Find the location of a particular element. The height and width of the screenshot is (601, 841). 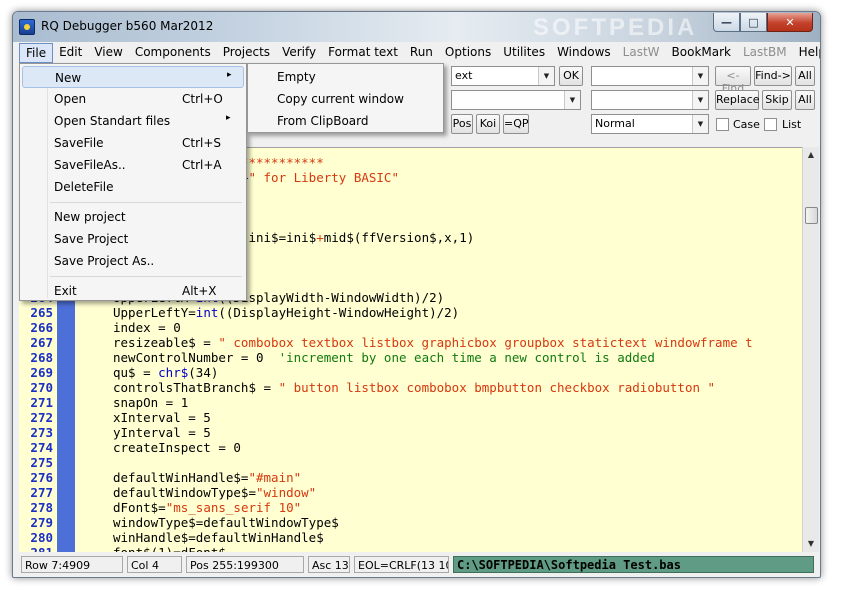

menu-utilites: Utilites is located at coordinates (524, 53).